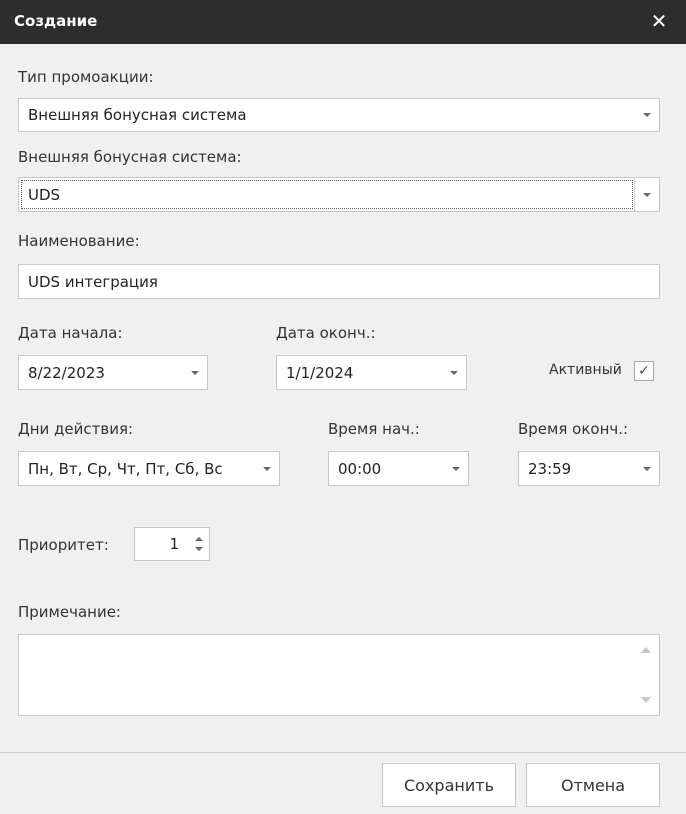 The image size is (686, 814). I want to click on end-date-label: Дата оконч.:, so click(326, 333).